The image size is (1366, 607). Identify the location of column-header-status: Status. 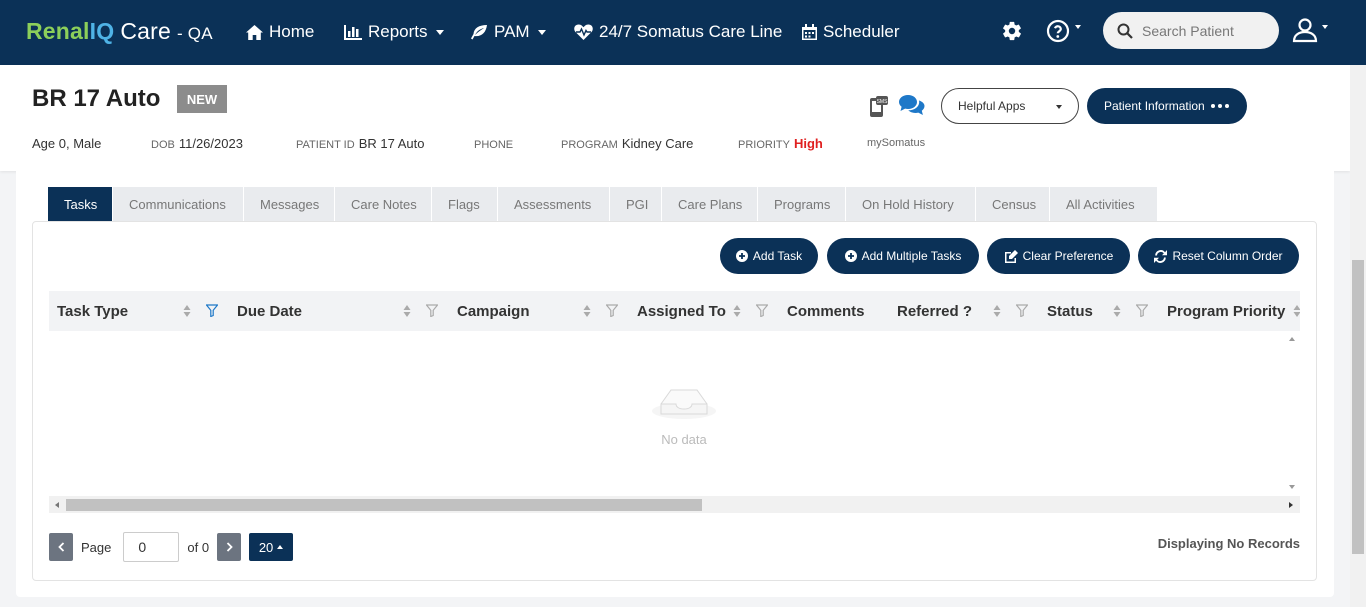
(1070, 311).